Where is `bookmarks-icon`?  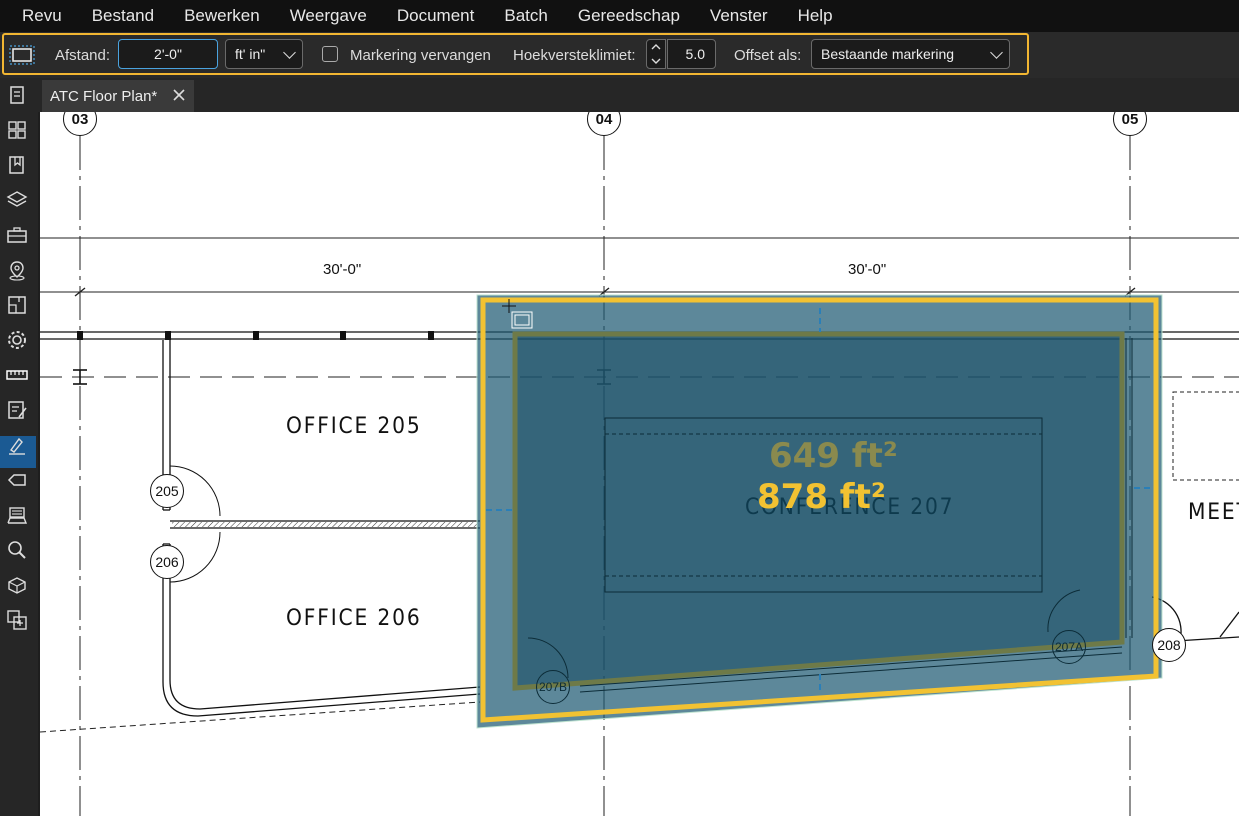 bookmarks-icon is located at coordinates (17, 165).